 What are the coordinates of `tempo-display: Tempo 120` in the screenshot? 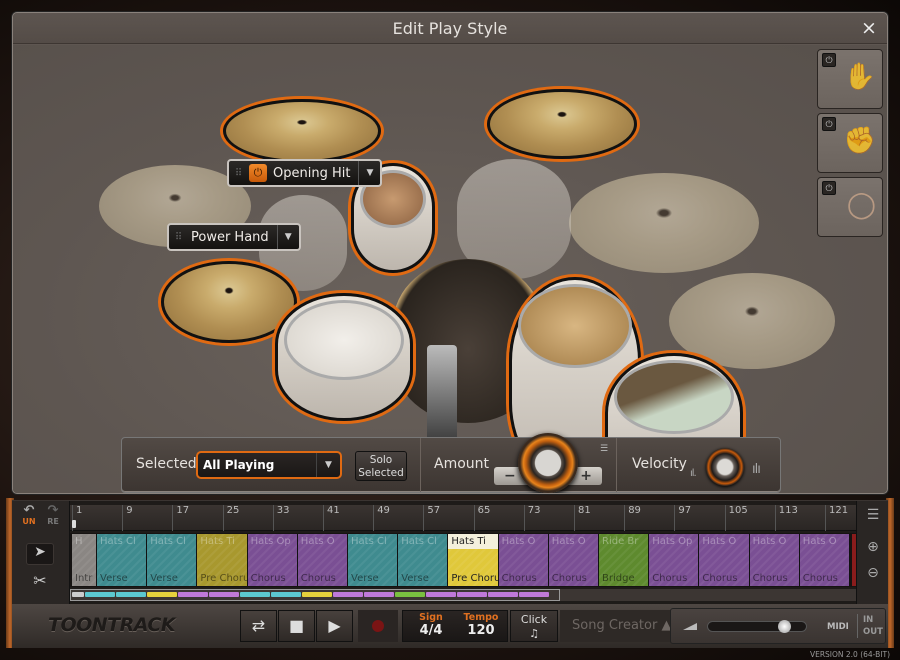 It's located at (481, 625).